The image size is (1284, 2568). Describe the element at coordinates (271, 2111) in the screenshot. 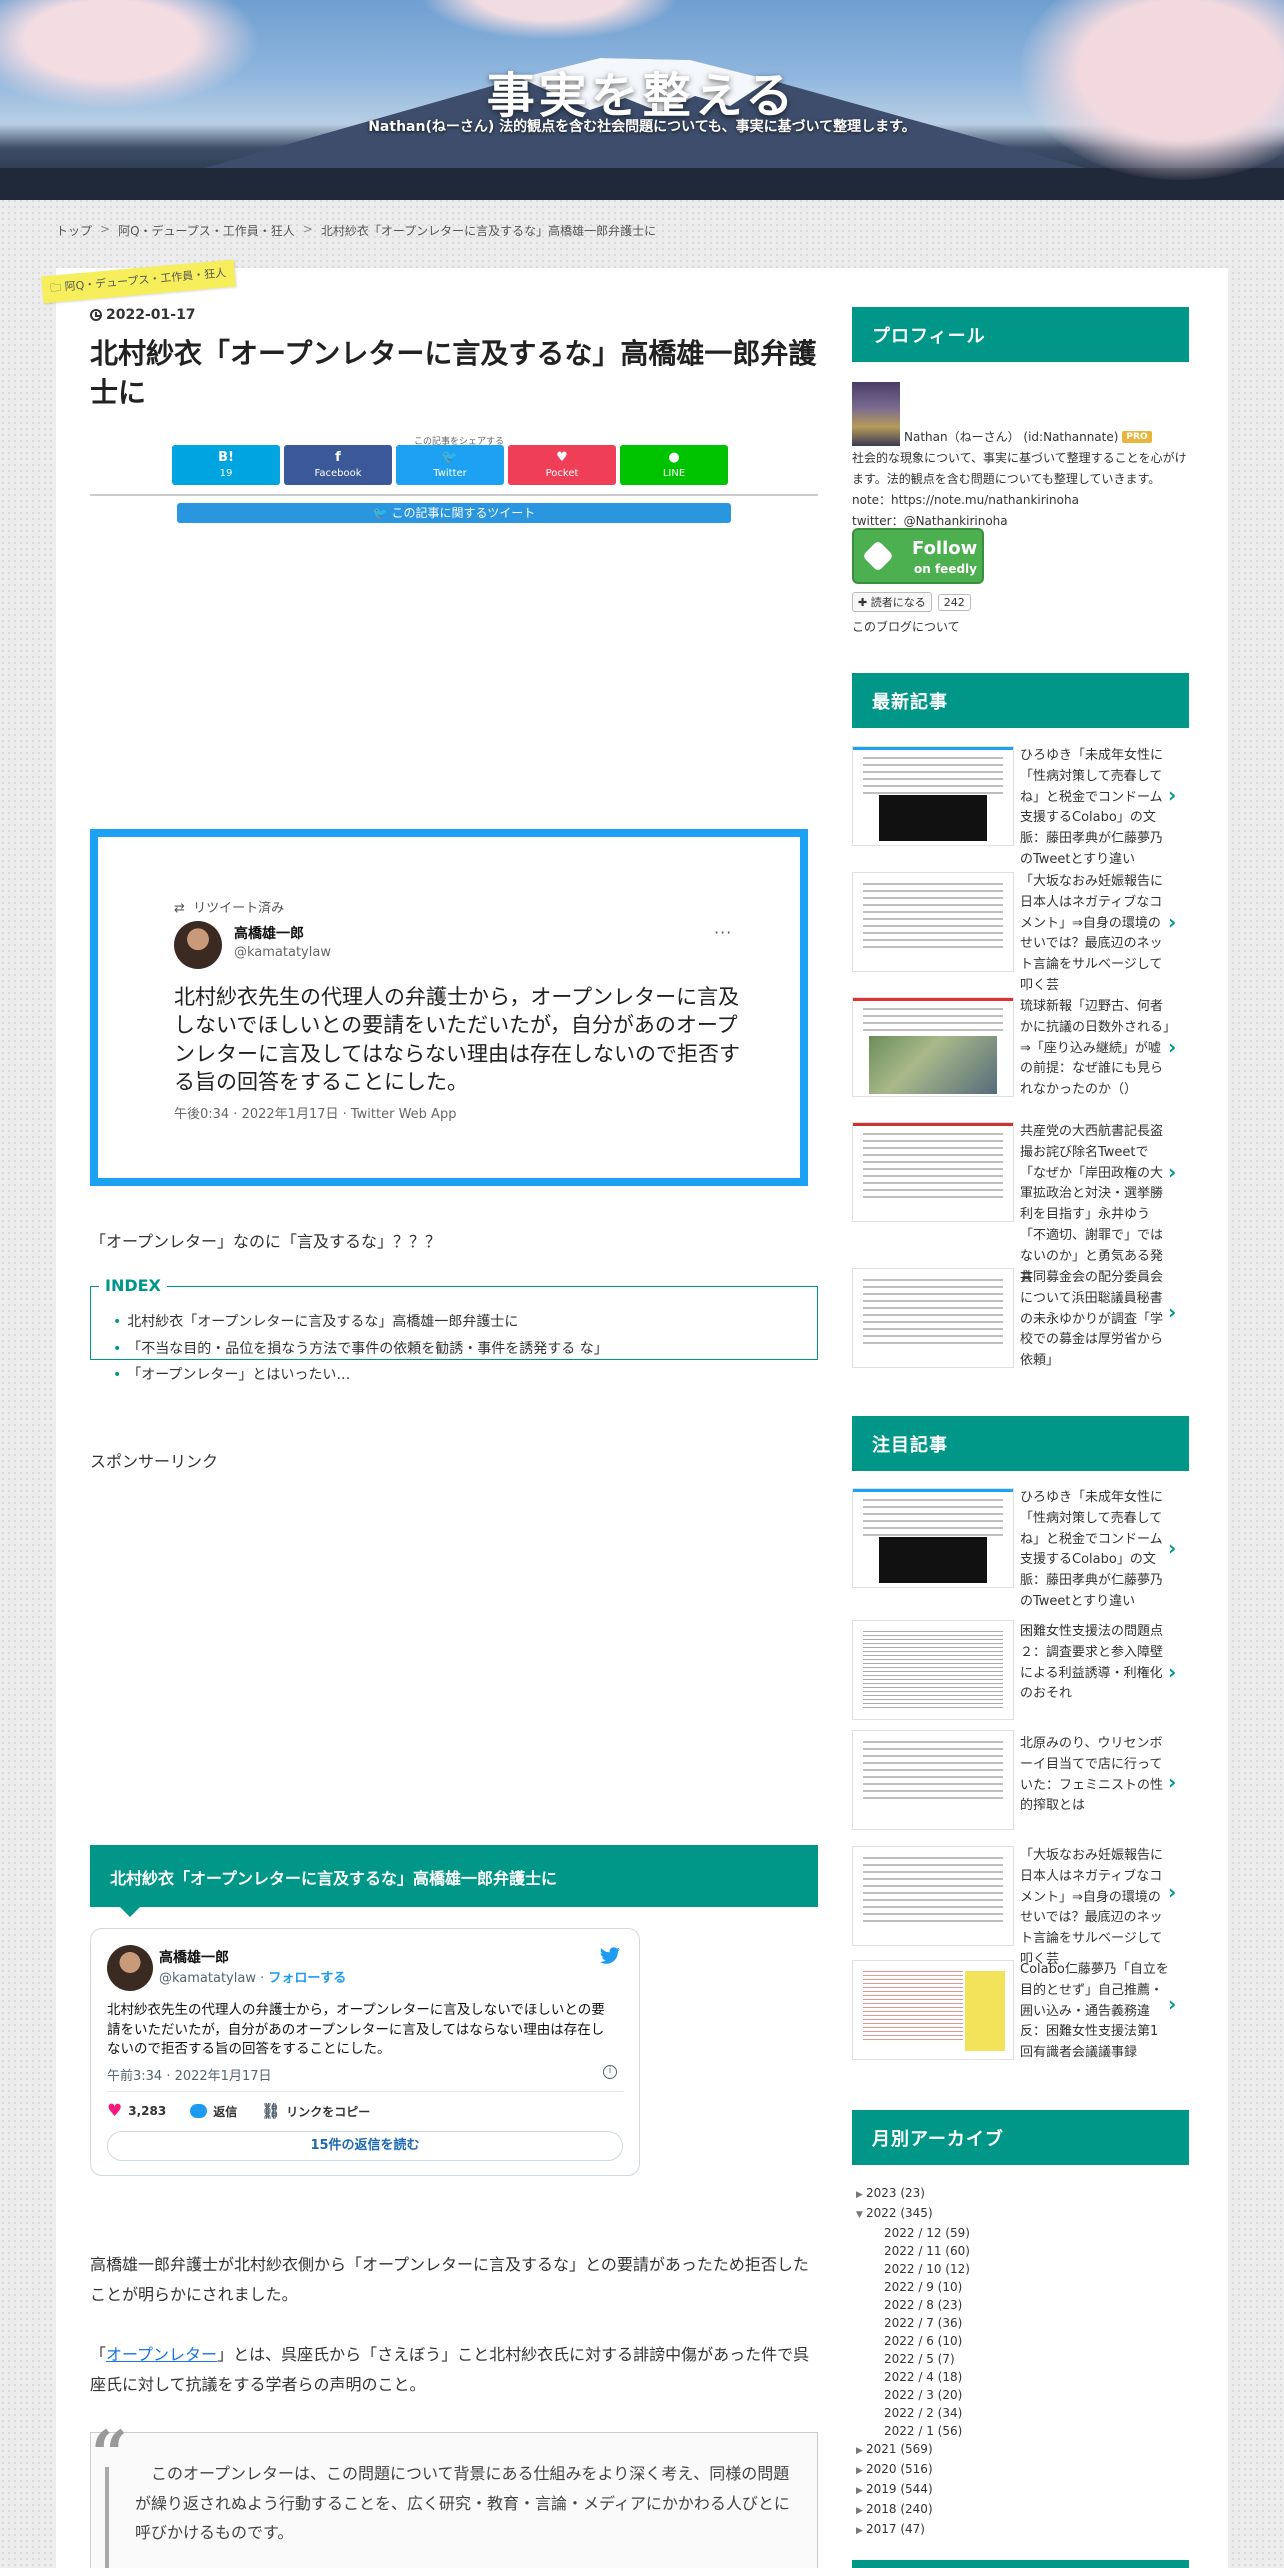

I see `link-icon: ⛓` at that location.